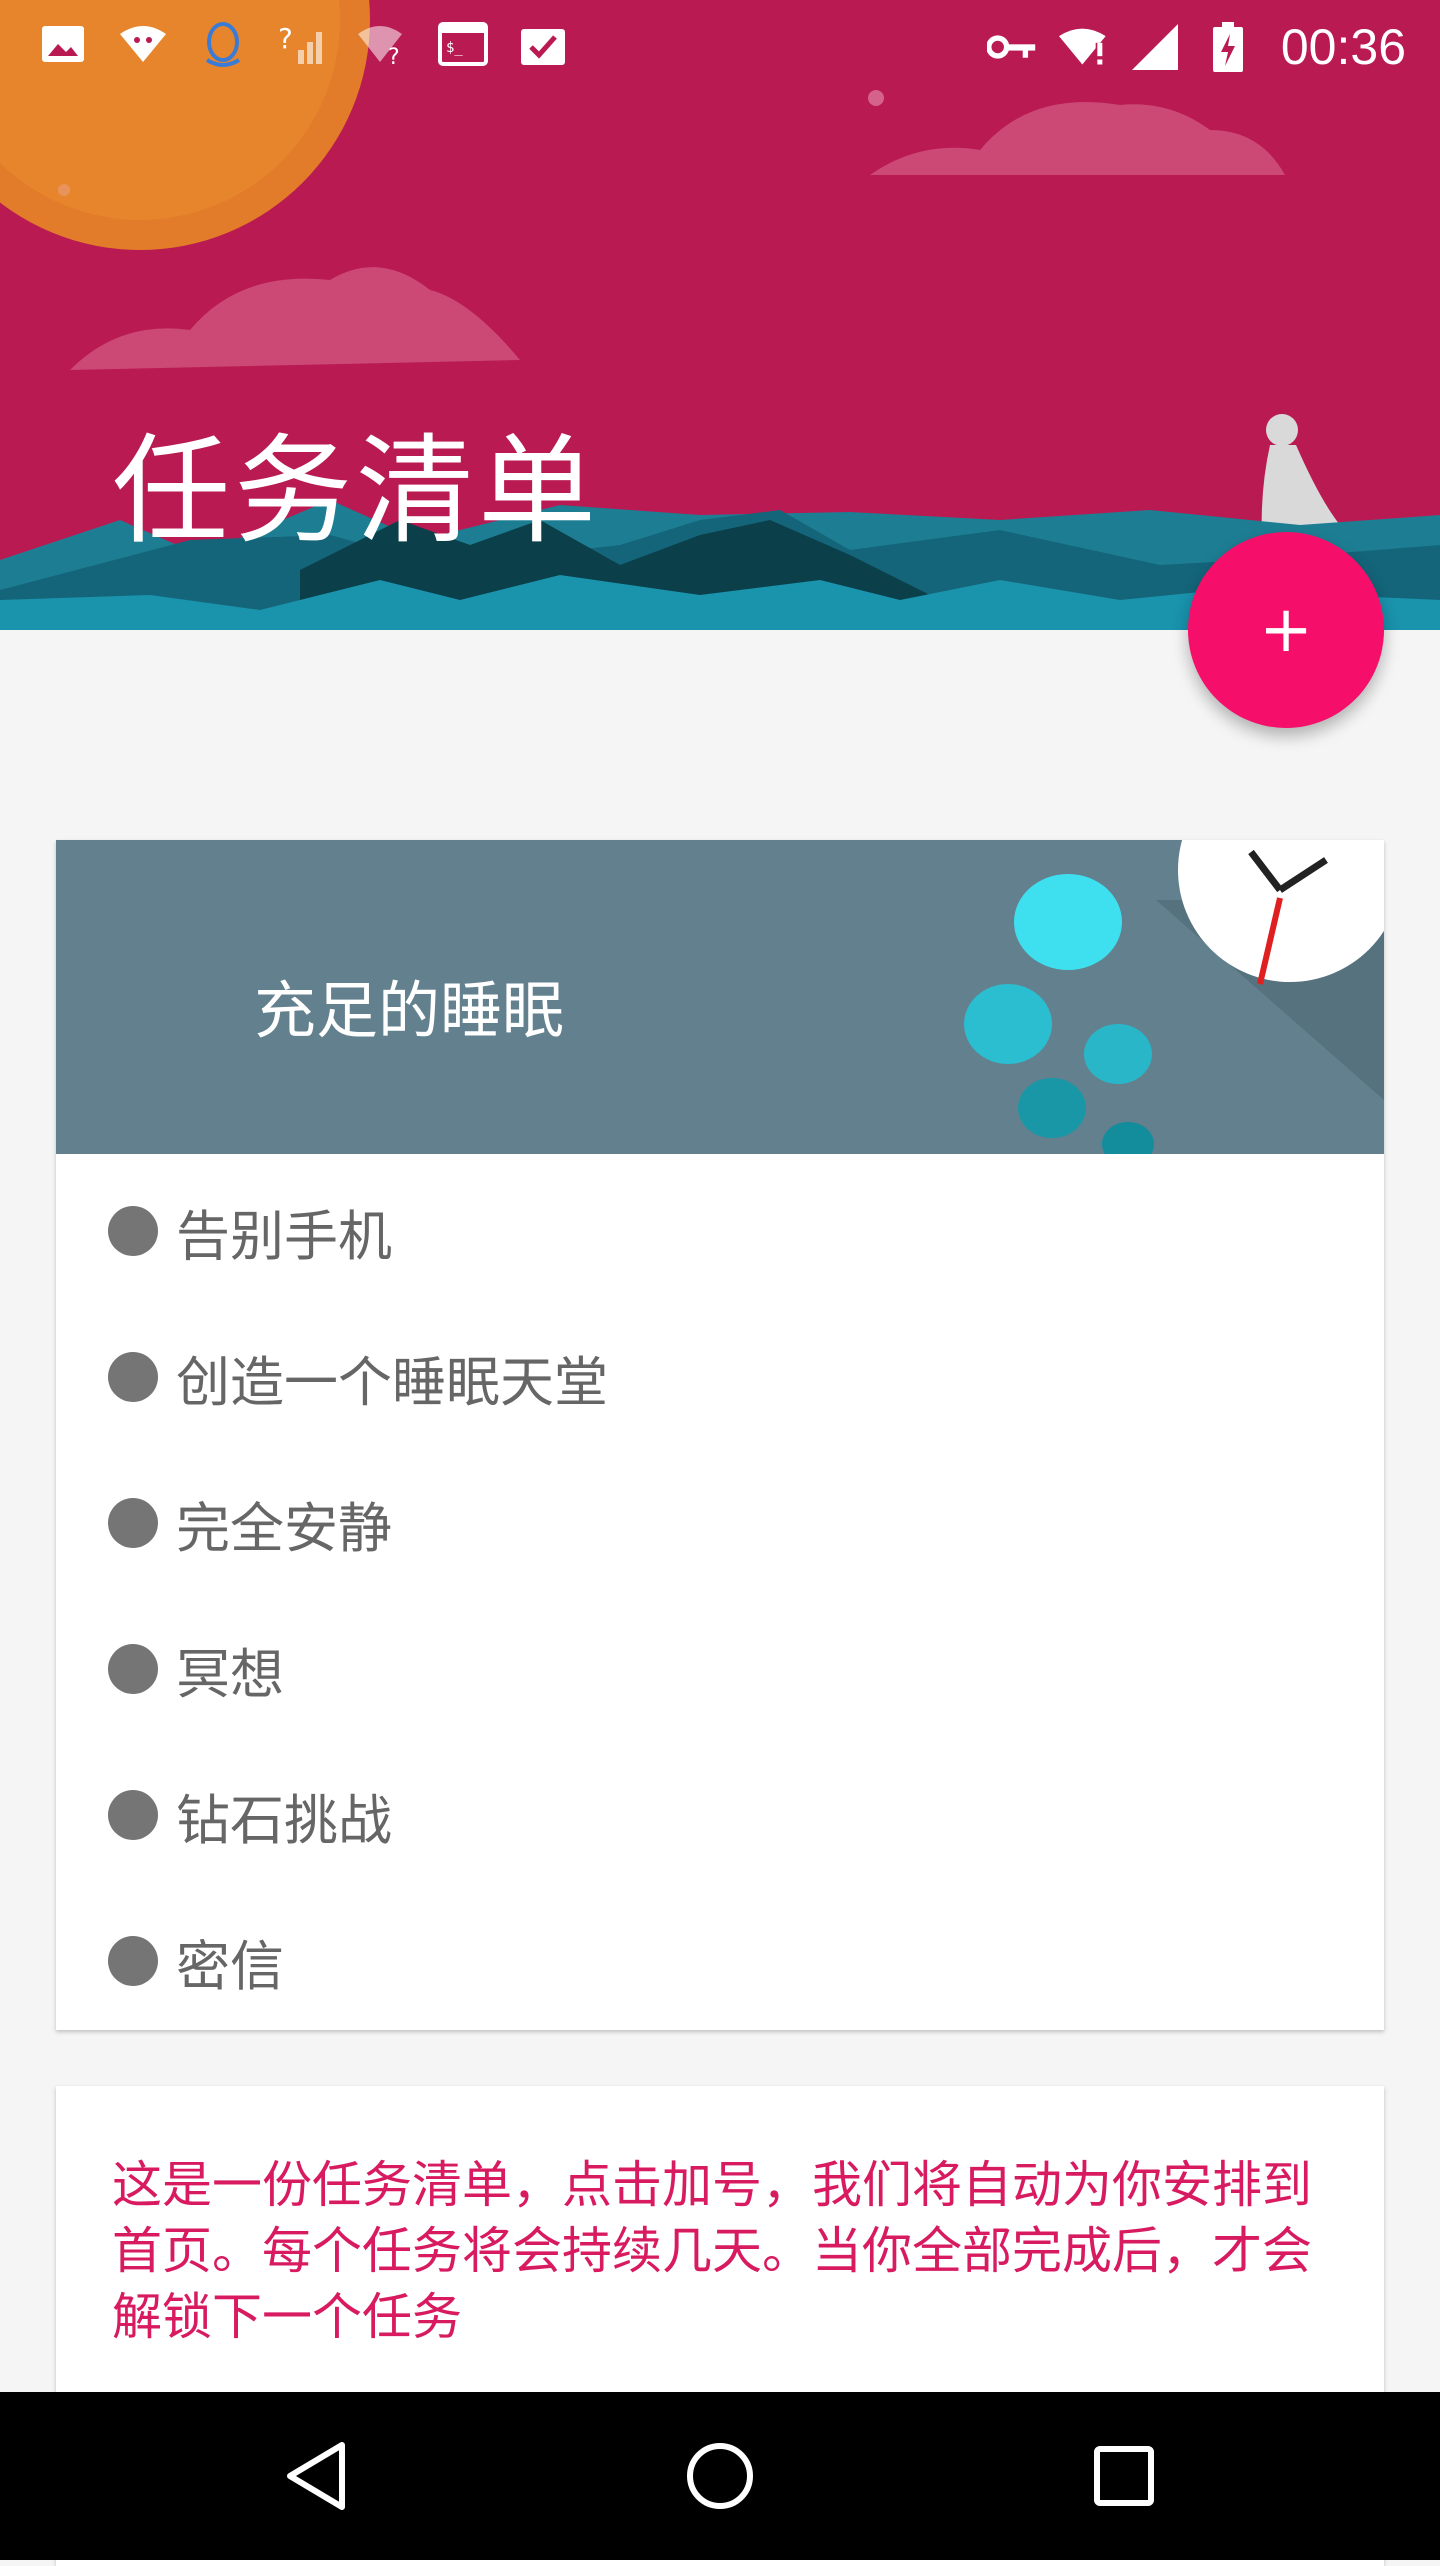 The height and width of the screenshot is (2566, 1440). I want to click on image-icon, so click(63, 44).